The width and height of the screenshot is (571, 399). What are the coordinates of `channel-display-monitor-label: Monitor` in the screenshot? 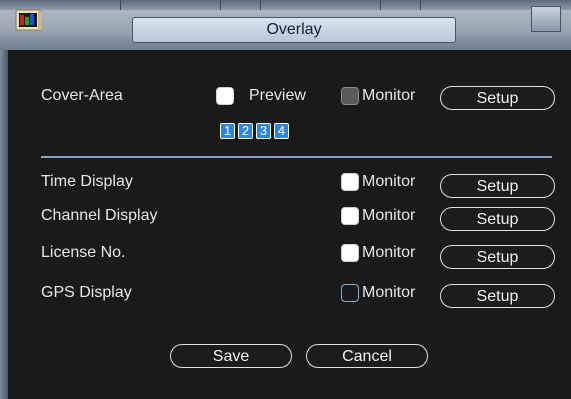 It's located at (389, 215).